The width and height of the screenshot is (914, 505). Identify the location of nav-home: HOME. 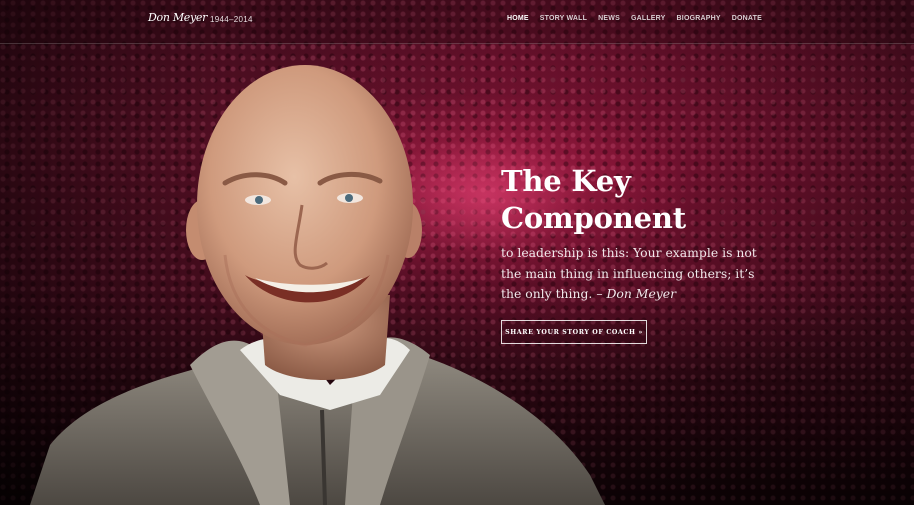
(518, 18).